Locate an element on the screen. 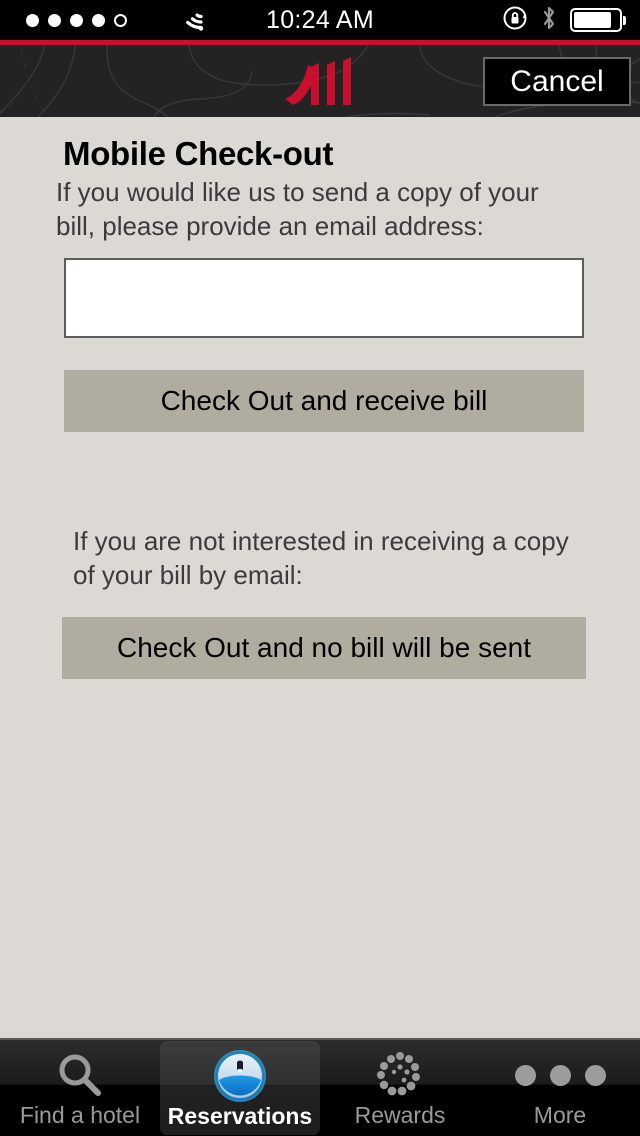 The height and width of the screenshot is (1136, 640). search-icon is located at coordinates (80, 1075).